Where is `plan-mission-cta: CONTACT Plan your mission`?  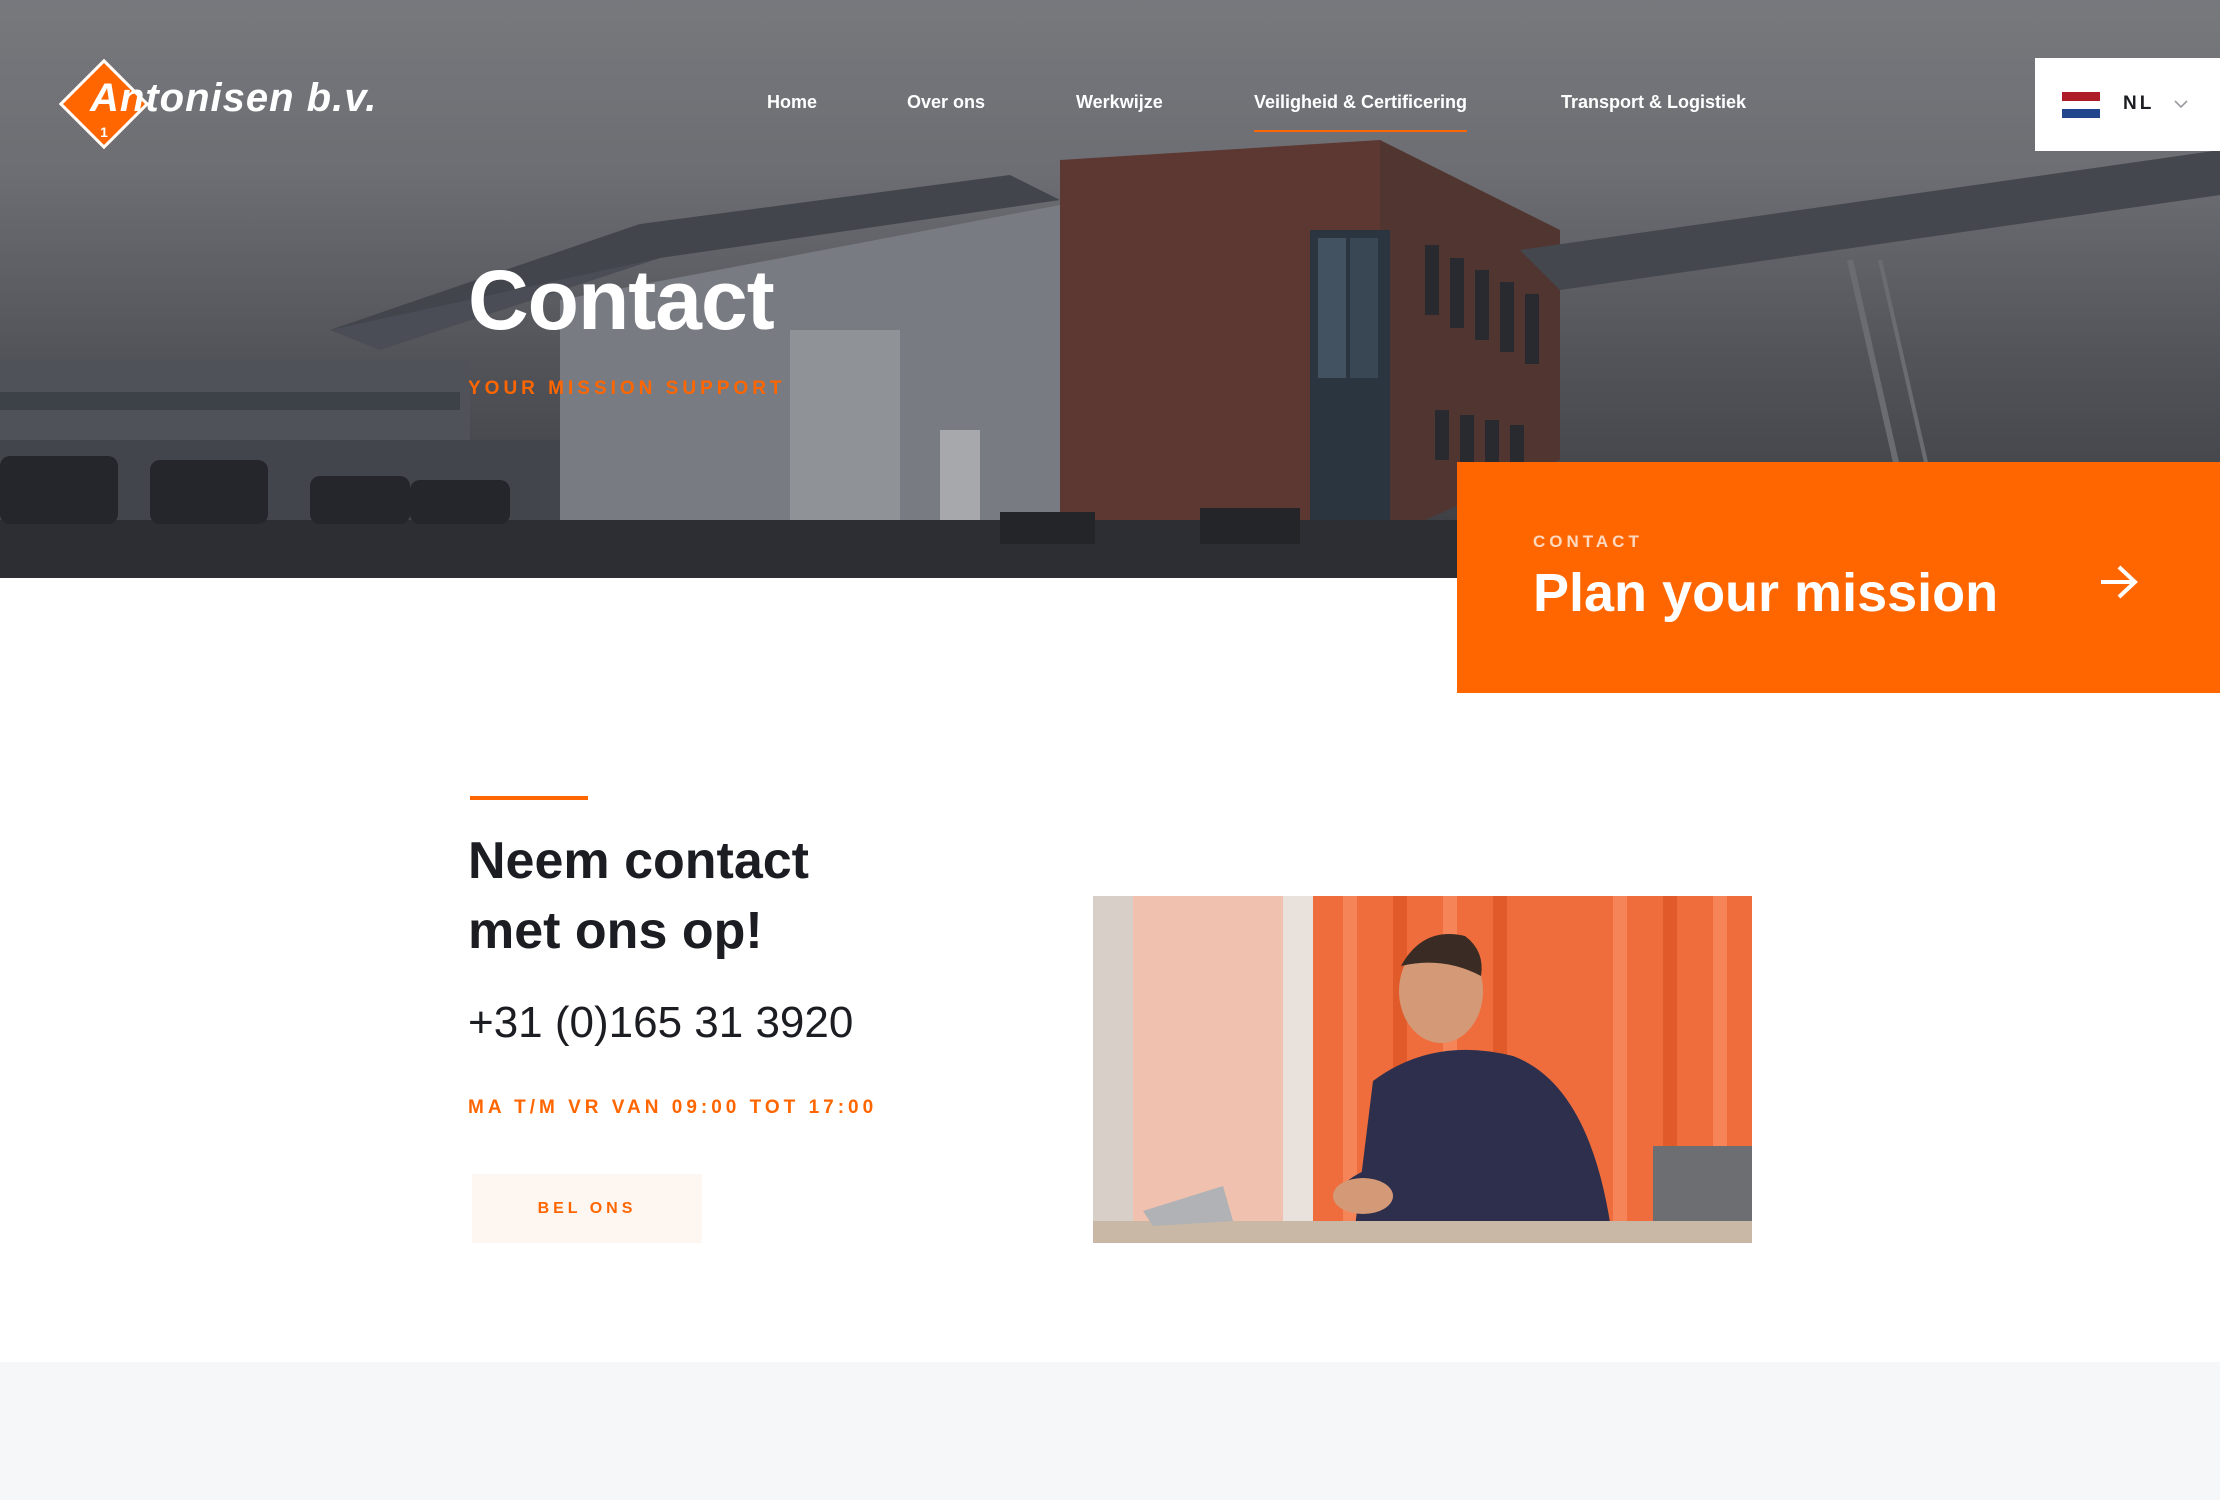
plan-mission-cta: CONTACT Plan your mission is located at coordinates (1838, 577).